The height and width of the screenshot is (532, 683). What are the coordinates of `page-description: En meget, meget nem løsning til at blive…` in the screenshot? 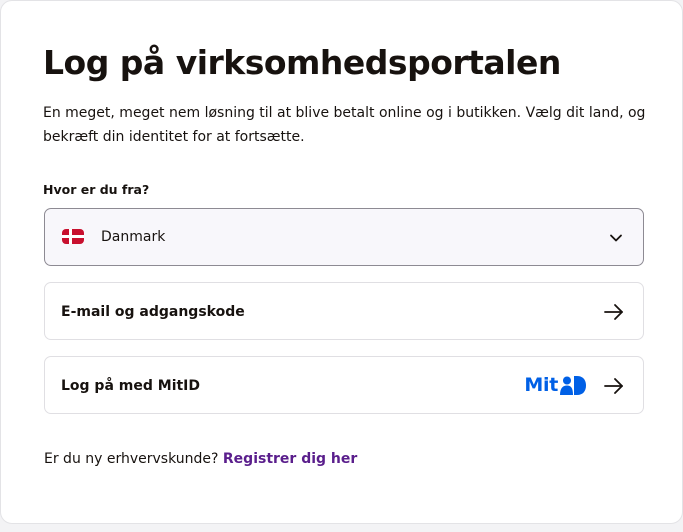 It's located at (344, 125).